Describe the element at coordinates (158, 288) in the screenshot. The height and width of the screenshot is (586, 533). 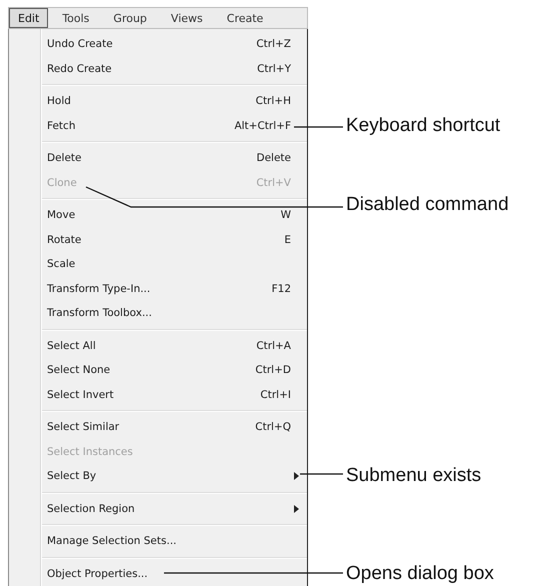
I see `menu-item: Transform Type-In... F12` at that location.